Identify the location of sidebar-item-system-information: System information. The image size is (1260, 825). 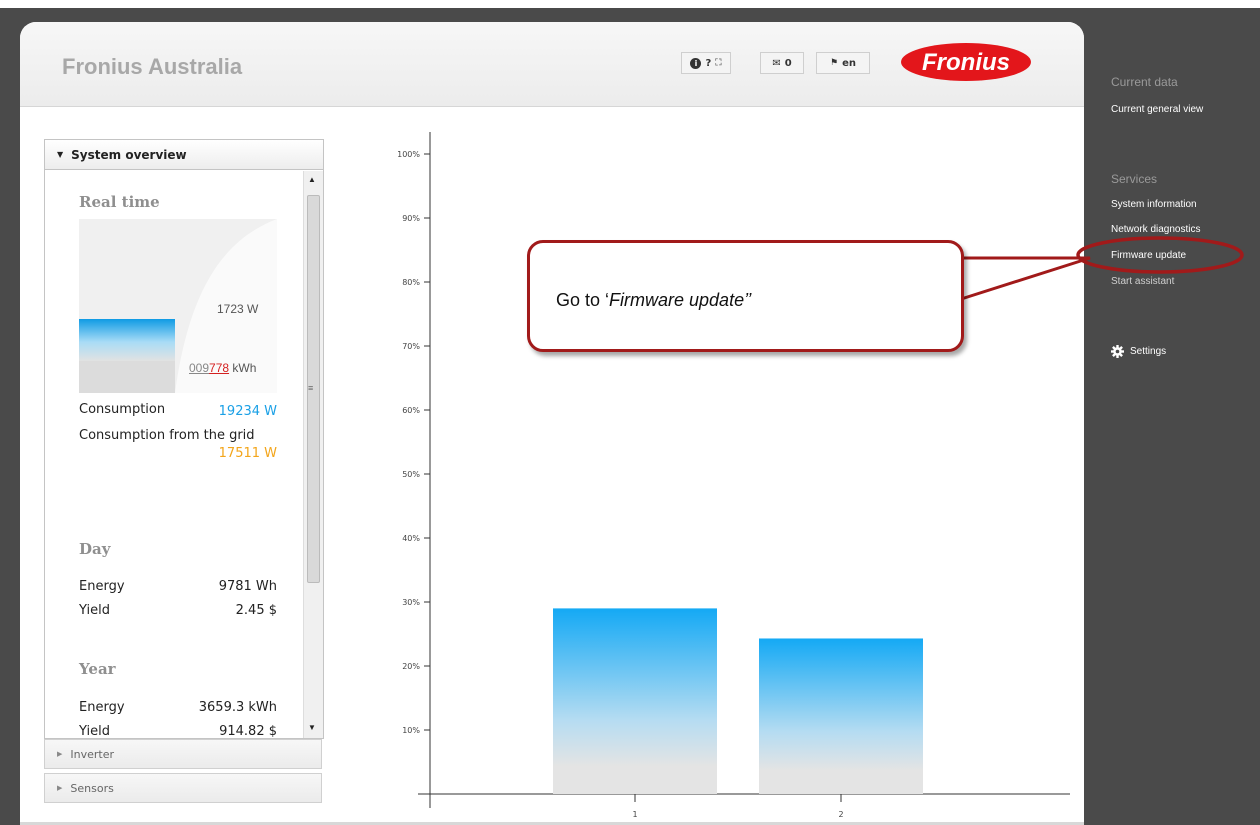
(1154, 204).